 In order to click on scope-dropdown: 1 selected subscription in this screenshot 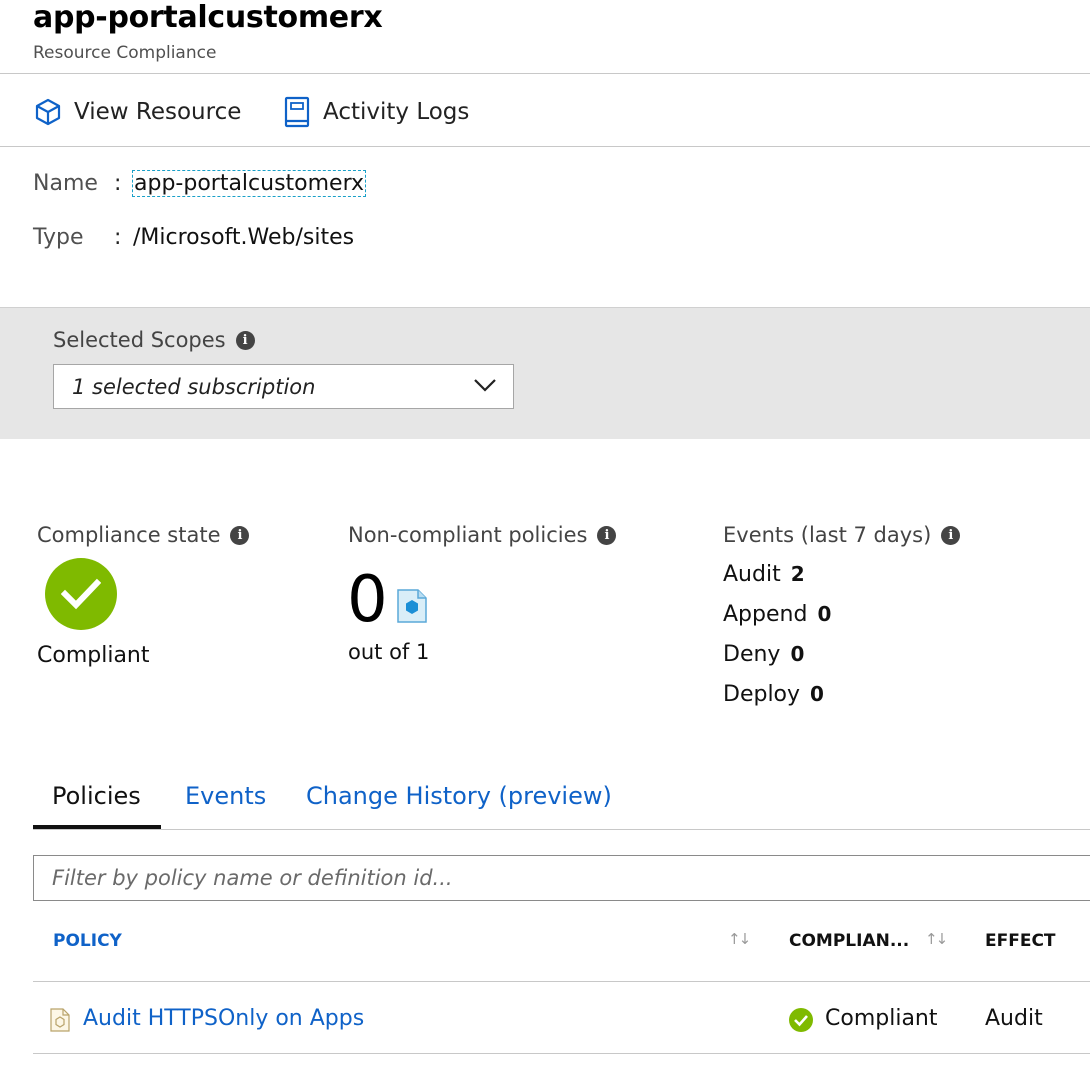, I will do `click(283, 386)`.